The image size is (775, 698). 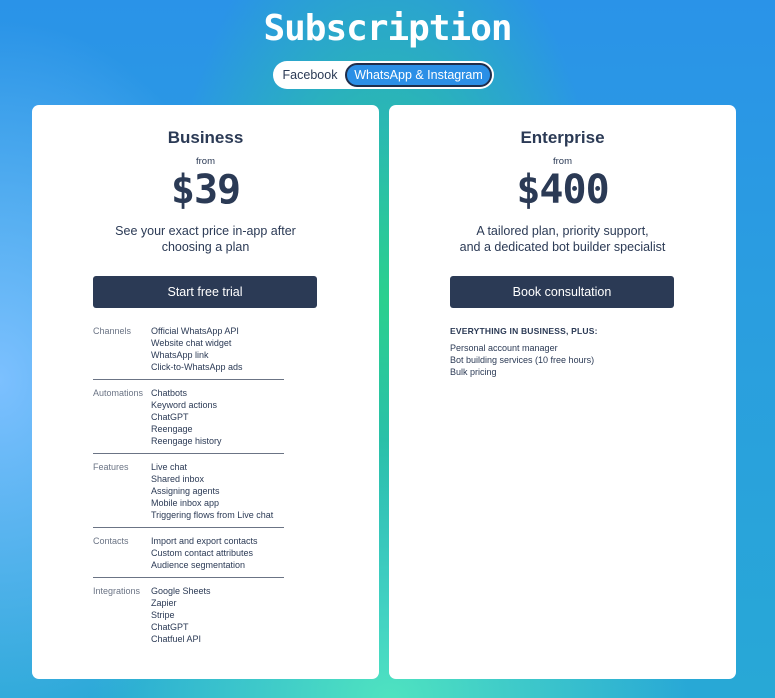 I want to click on plan-description-line: and a dedicated bot builder specialist, so click(x=562, y=247).